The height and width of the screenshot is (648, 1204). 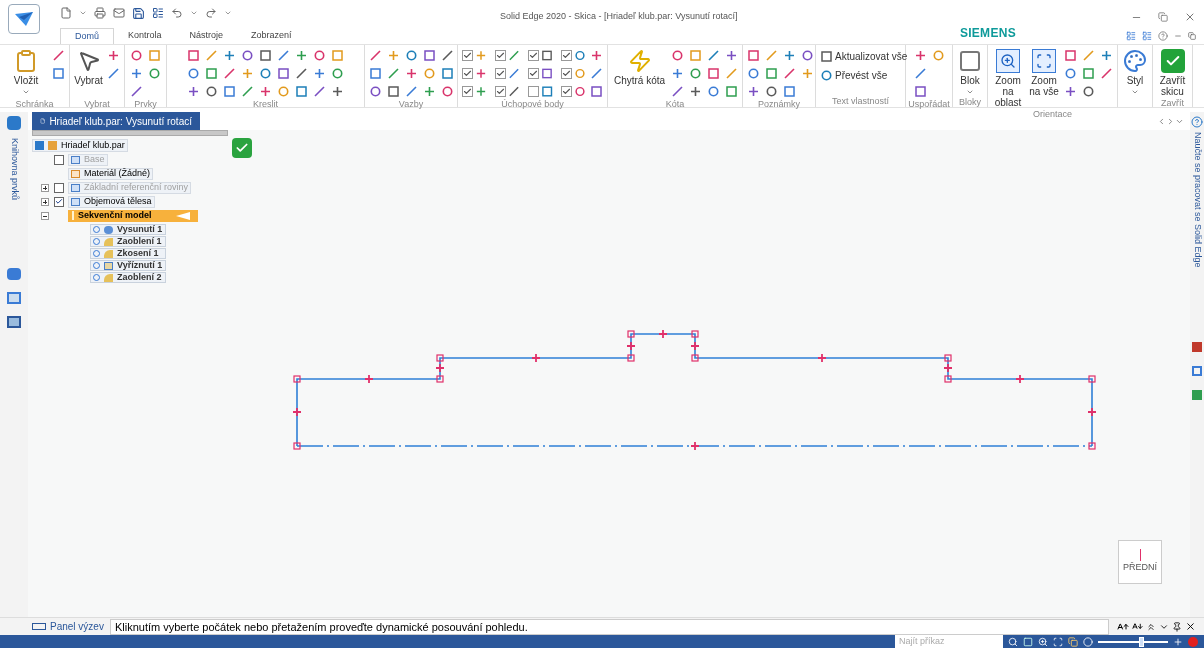 I want to click on tree-item: Objemová tělesa, so click(x=111, y=201).